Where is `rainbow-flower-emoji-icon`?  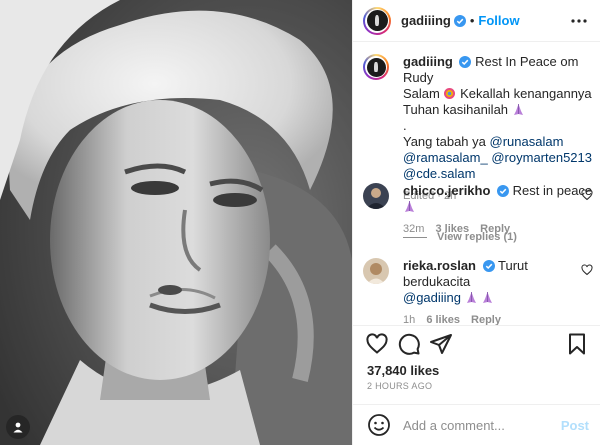 rainbow-flower-emoji-icon is located at coordinates (450, 93).